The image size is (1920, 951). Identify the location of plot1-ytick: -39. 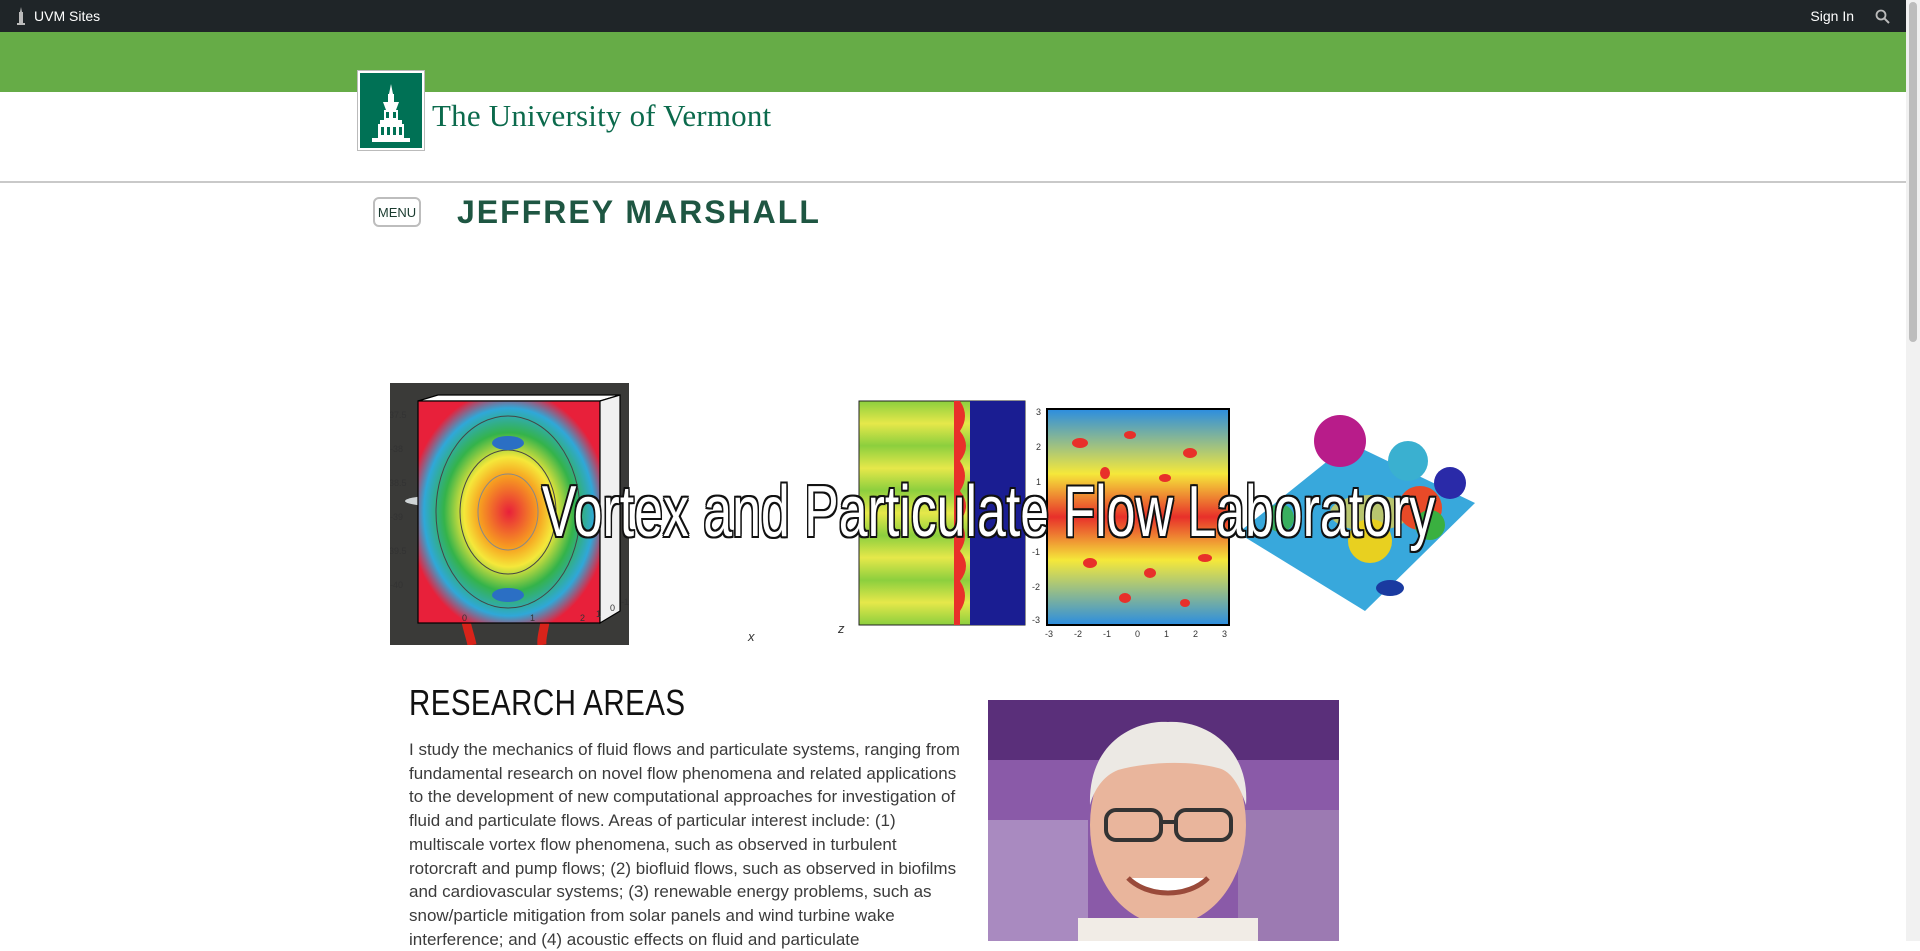
(396, 517).